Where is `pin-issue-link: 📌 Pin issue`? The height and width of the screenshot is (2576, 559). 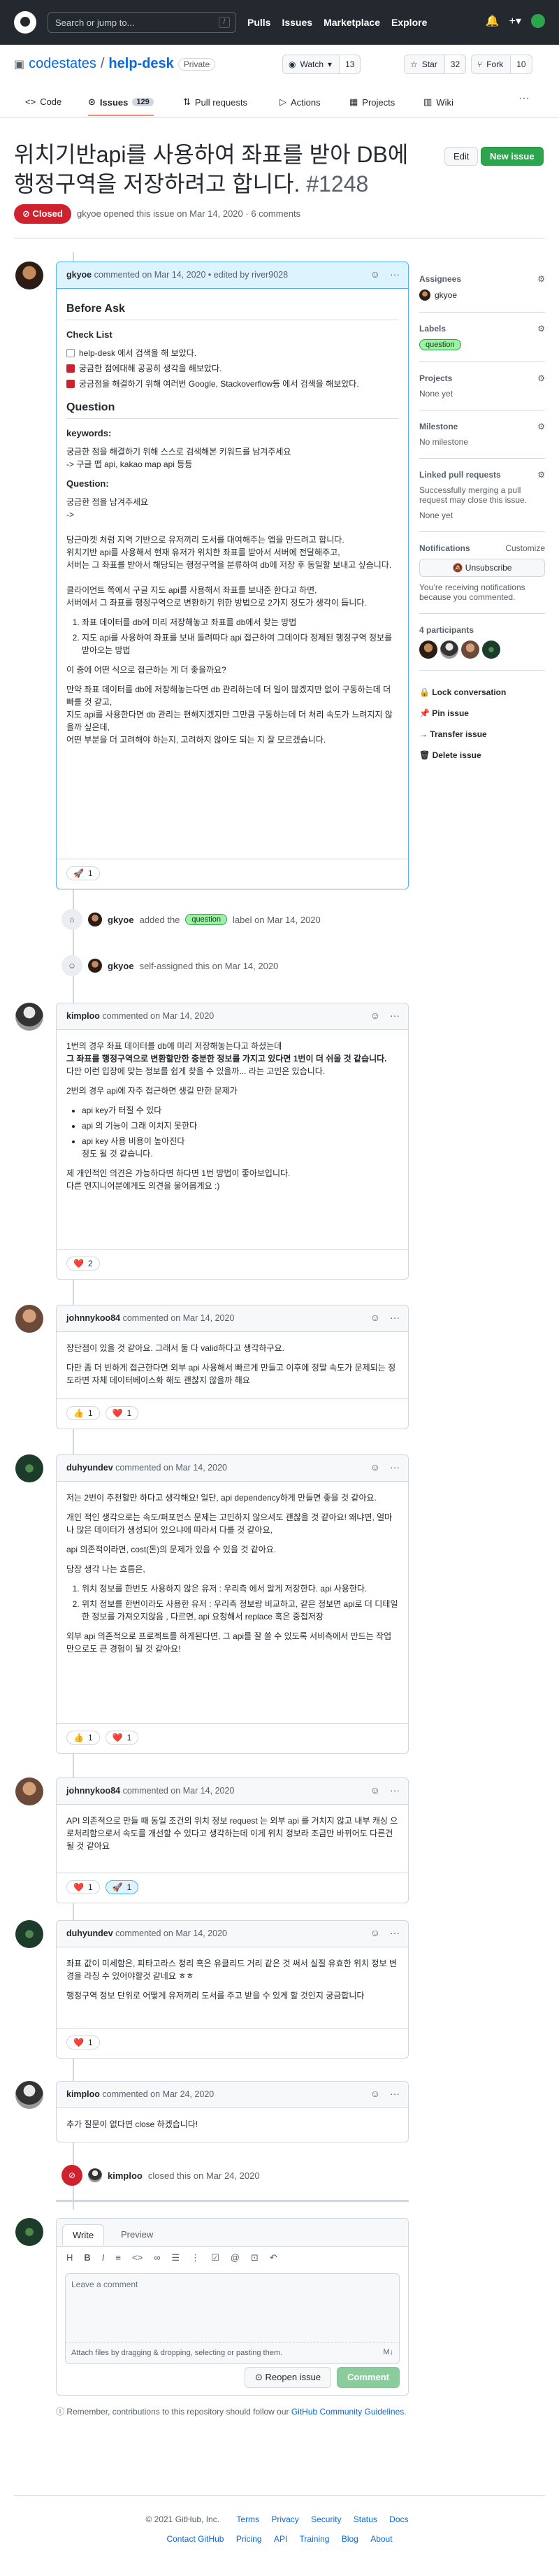 pin-issue-link: 📌 Pin issue is located at coordinates (482, 713).